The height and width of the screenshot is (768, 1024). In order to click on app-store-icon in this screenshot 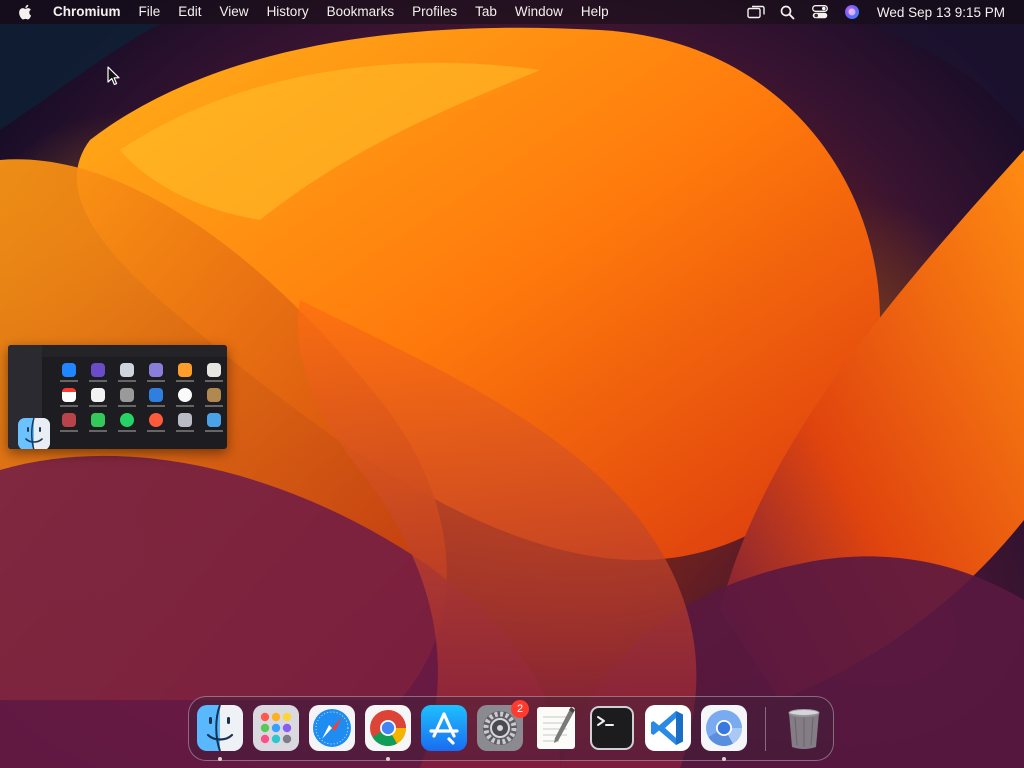, I will do `click(444, 728)`.